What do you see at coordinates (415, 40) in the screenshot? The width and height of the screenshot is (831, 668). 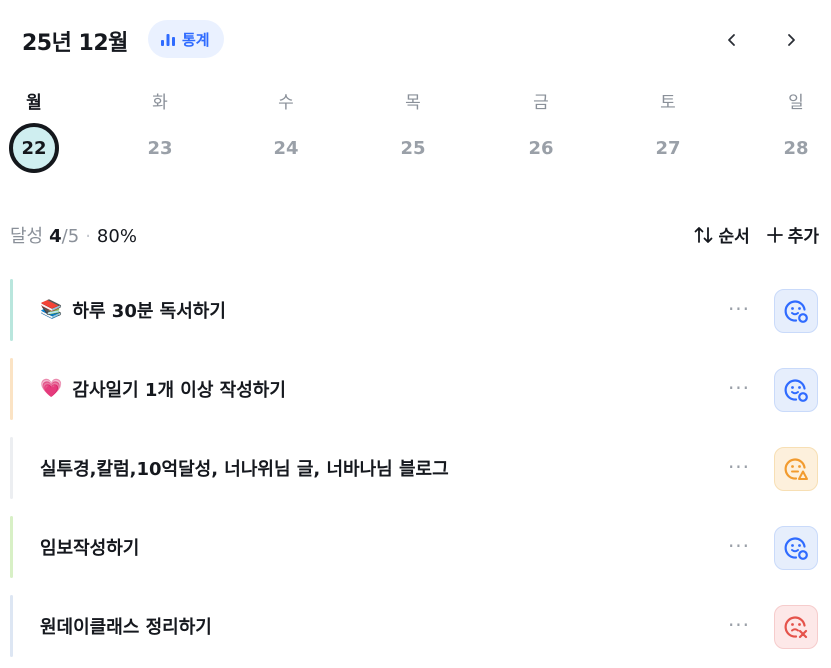 I see `calendar-header: 25년 12월 통계` at bounding box center [415, 40].